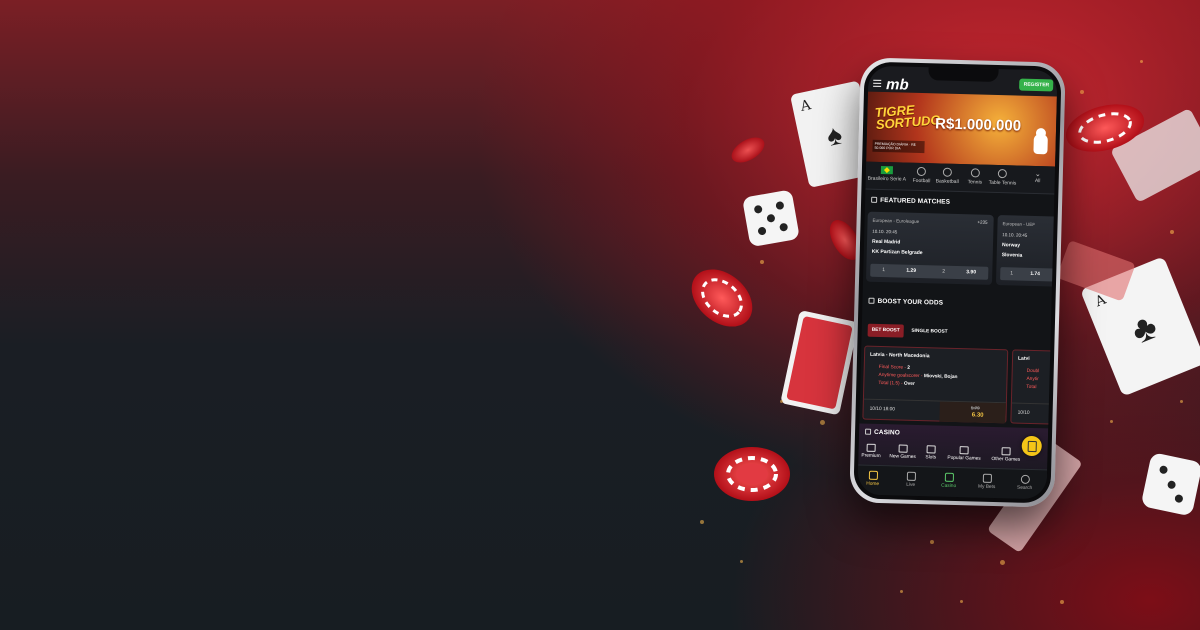 Image resolution: width=1200 pixels, height=630 pixels. I want to click on match-league: European - Euroleague, so click(896, 220).